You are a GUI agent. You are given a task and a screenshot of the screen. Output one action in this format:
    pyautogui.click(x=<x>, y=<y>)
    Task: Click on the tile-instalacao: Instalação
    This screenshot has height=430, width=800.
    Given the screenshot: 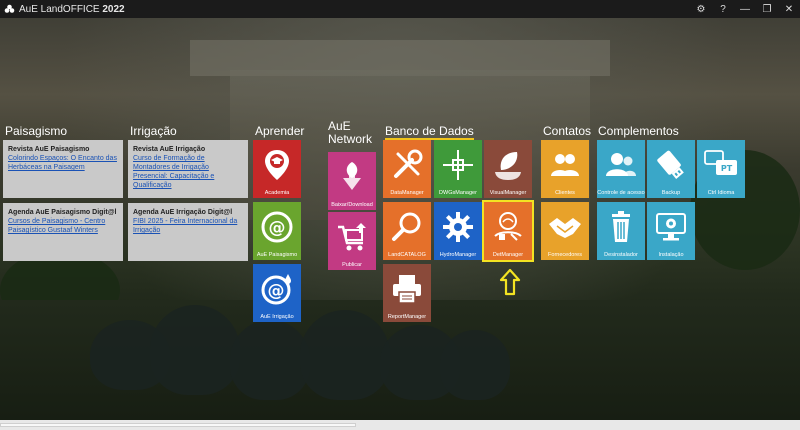 What is the action you would take?
    pyautogui.click(x=671, y=231)
    